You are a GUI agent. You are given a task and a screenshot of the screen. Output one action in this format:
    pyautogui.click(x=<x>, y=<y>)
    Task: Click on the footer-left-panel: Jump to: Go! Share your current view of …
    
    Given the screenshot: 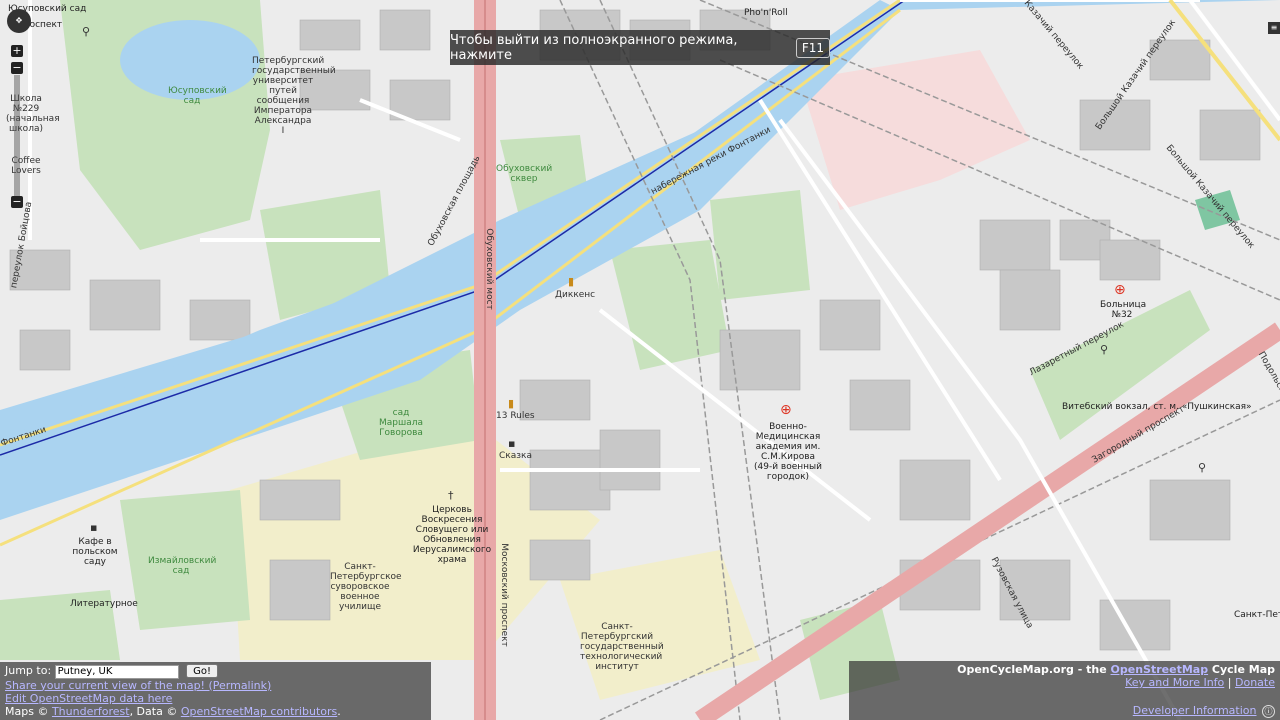 What is the action you would take?
    pyautogui.click(x=215, y=691)
    